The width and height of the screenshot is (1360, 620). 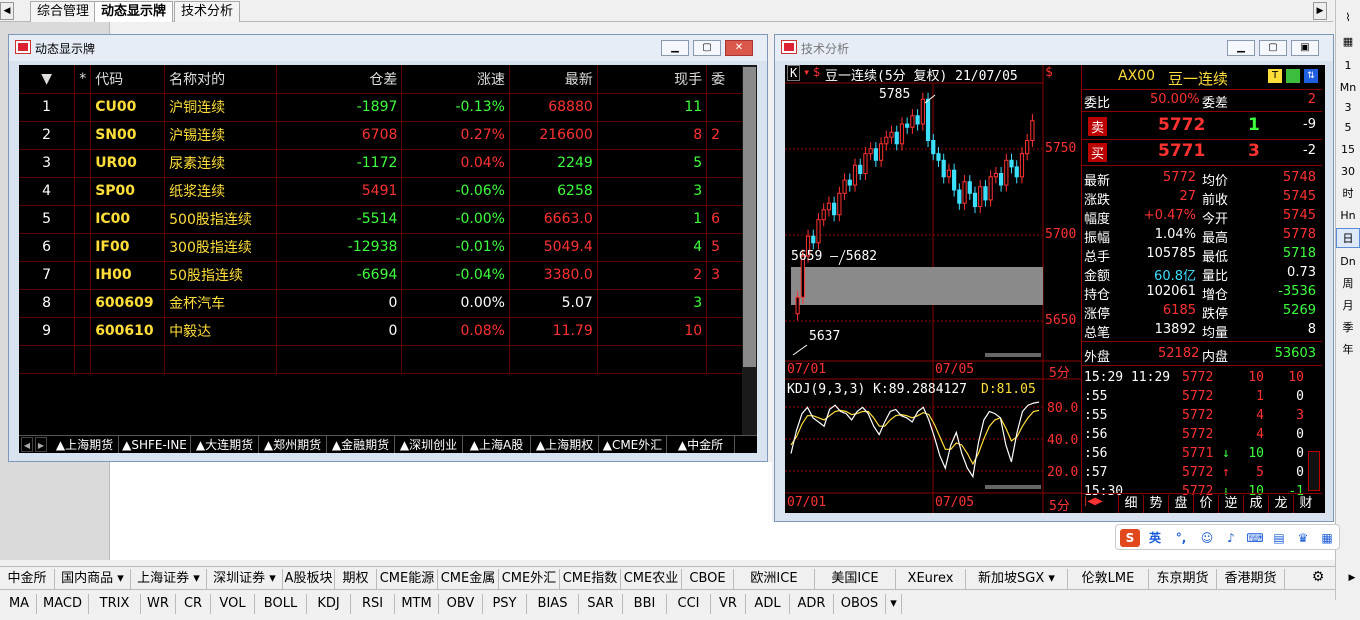 I want to click on indicator-button: BBI, so click(x=645, y=604).